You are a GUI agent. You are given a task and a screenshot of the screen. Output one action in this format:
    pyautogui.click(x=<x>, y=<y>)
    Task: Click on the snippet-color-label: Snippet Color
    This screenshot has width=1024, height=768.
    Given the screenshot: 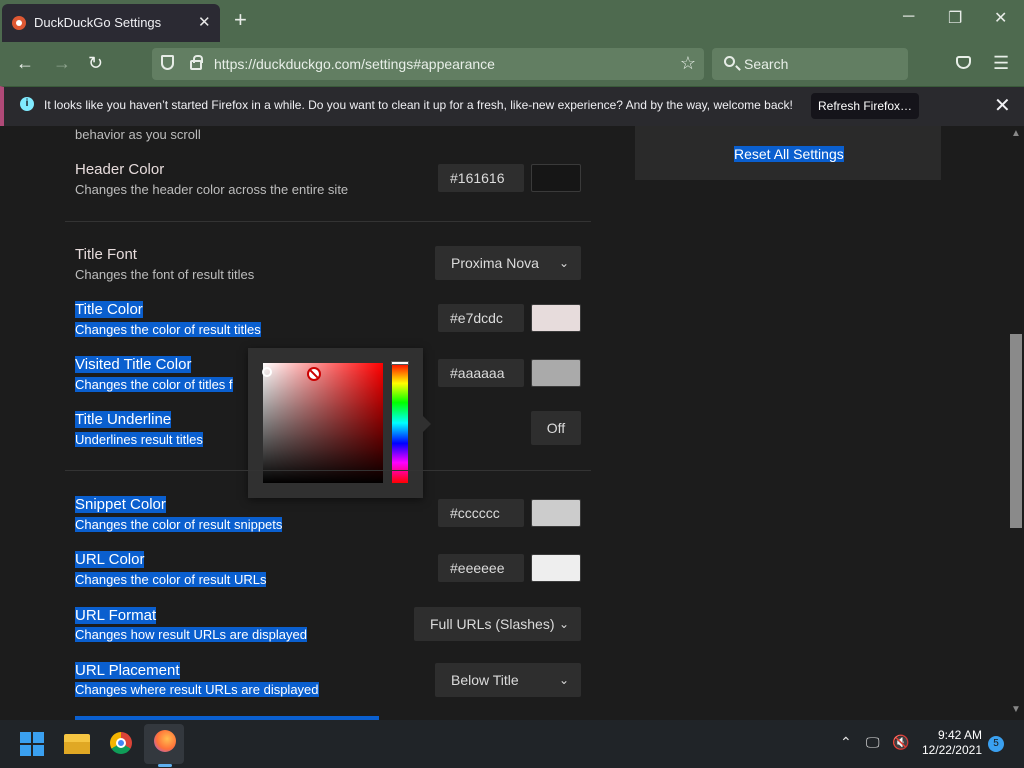 What is the action you would take?
    pyautogui.click(x=120, y=504)
    